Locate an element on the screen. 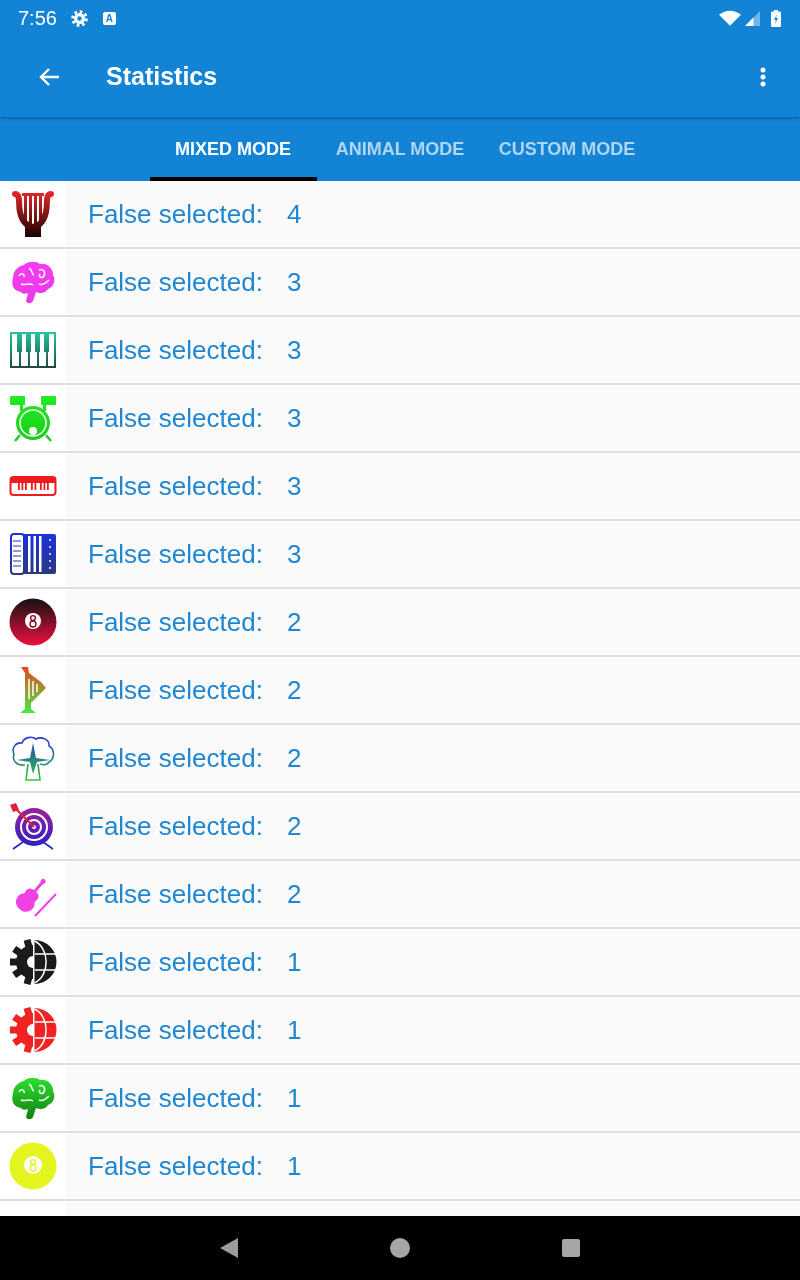  battery-charging-icon is located at coordinates (776, 18).